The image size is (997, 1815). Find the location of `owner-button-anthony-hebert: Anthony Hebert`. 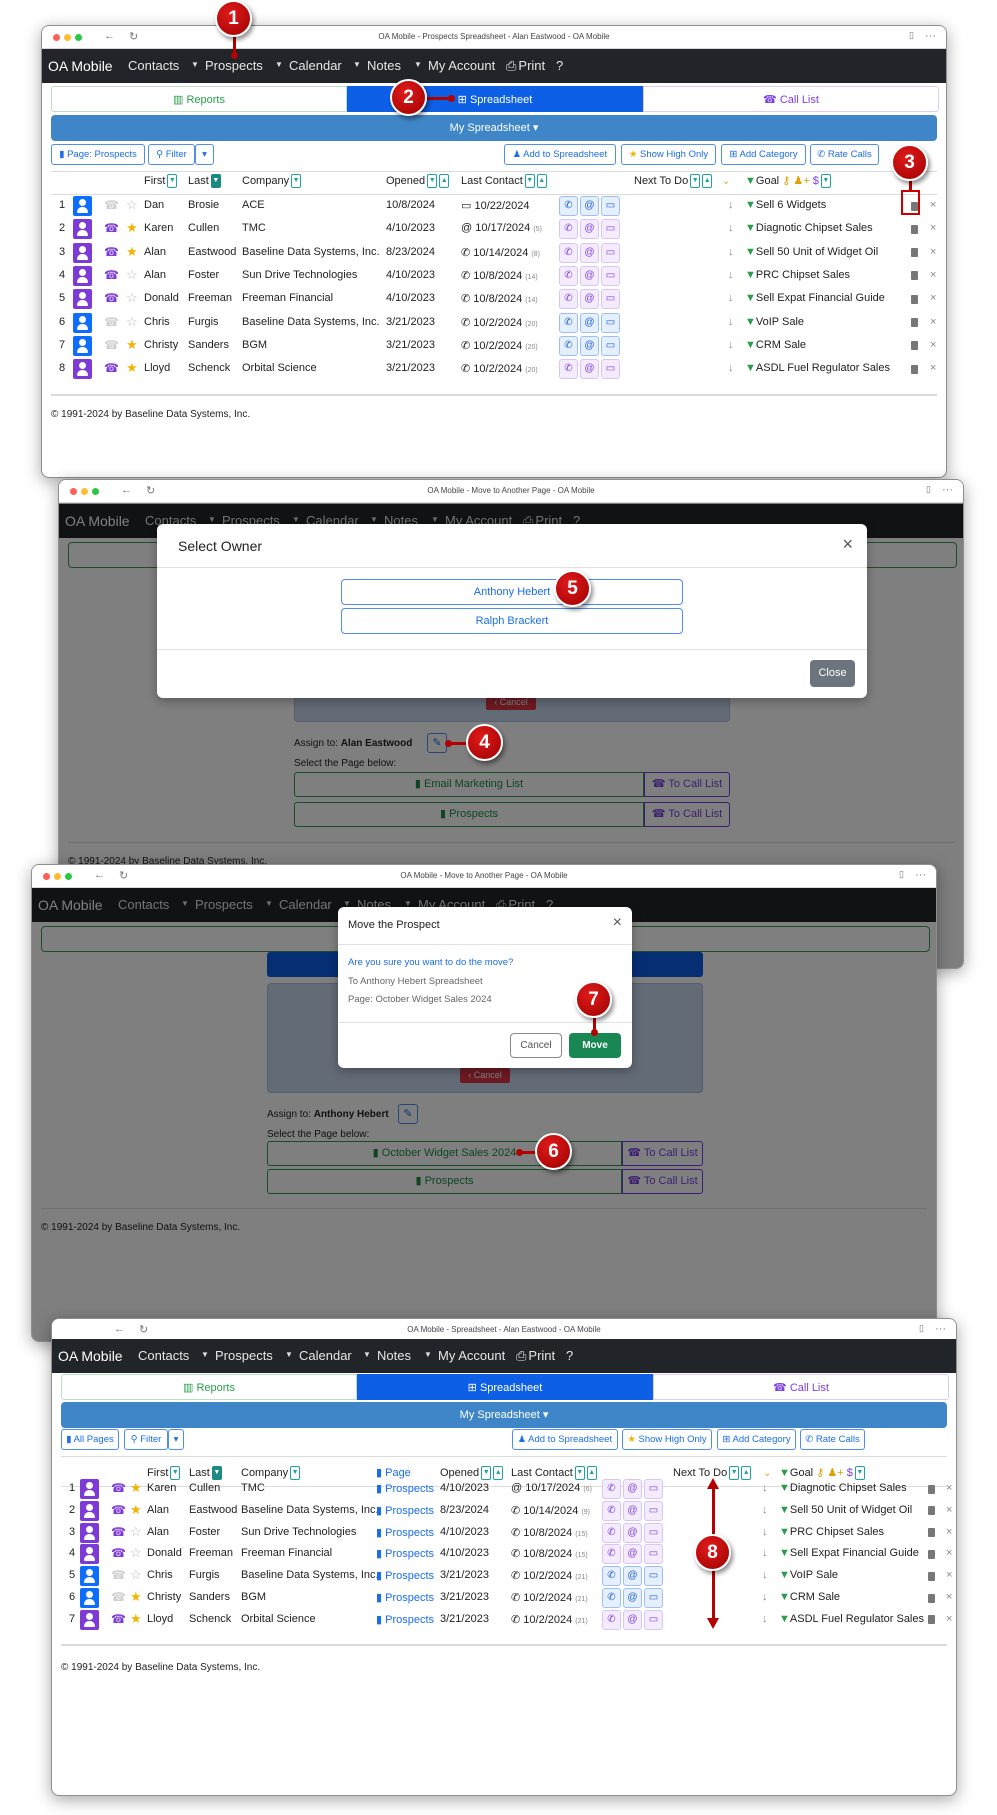

owner-button-anthony-hebert: Anthony Hebert is located at coordinates (512, 592).